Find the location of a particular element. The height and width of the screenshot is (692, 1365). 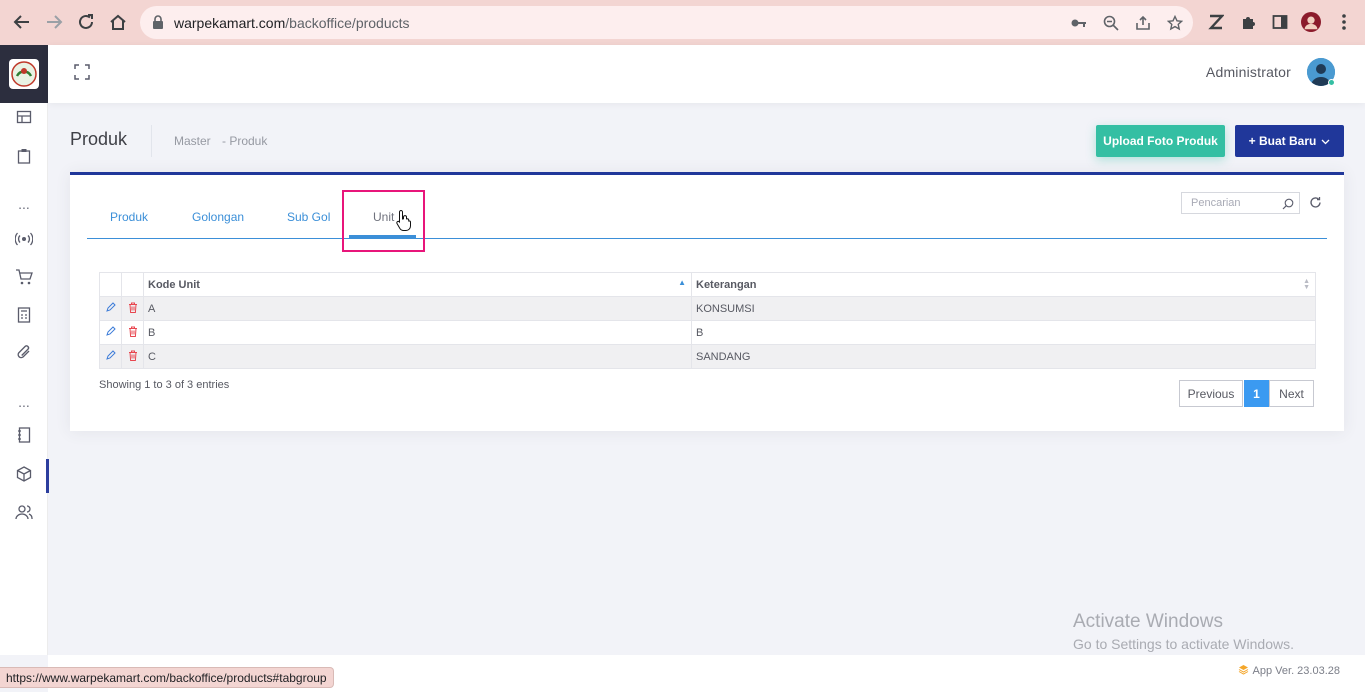

users-icon is located at coordinates (24, 514).